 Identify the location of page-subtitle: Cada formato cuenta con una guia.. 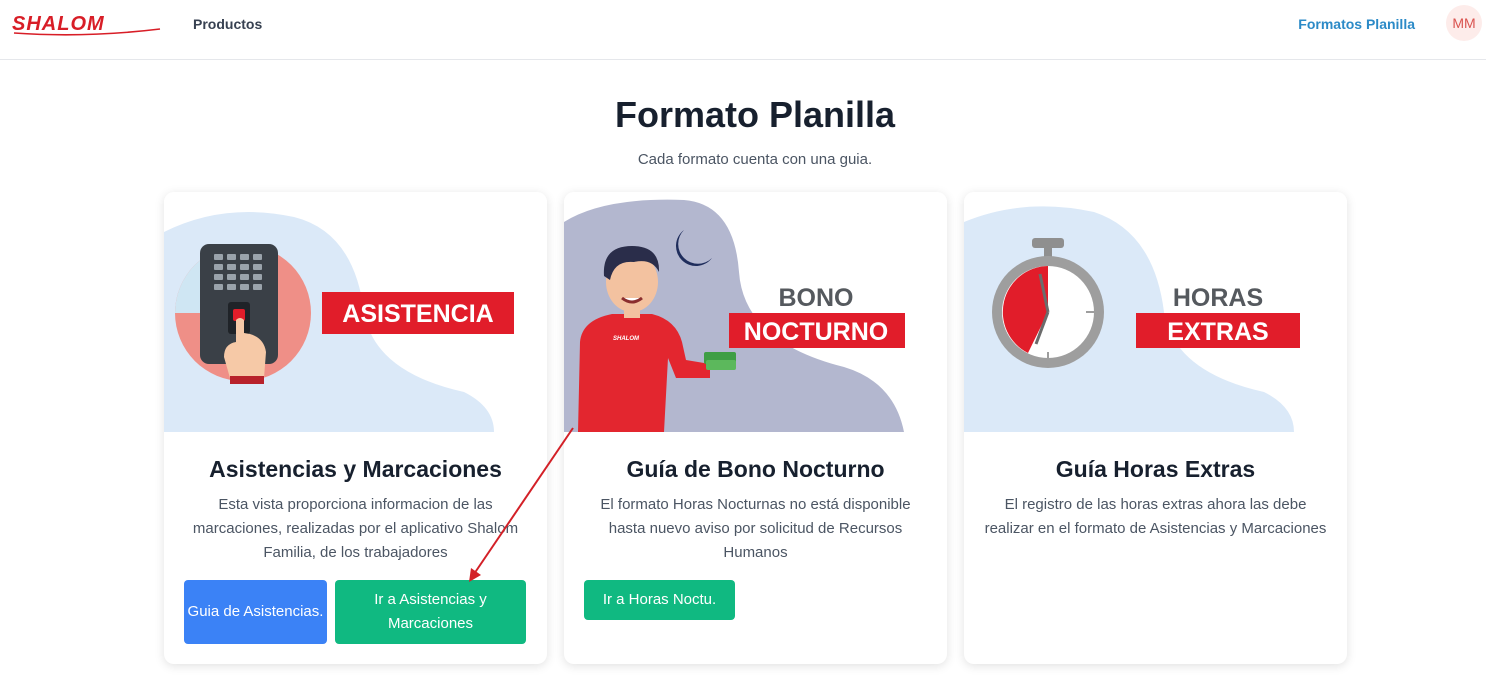
(755, 159).